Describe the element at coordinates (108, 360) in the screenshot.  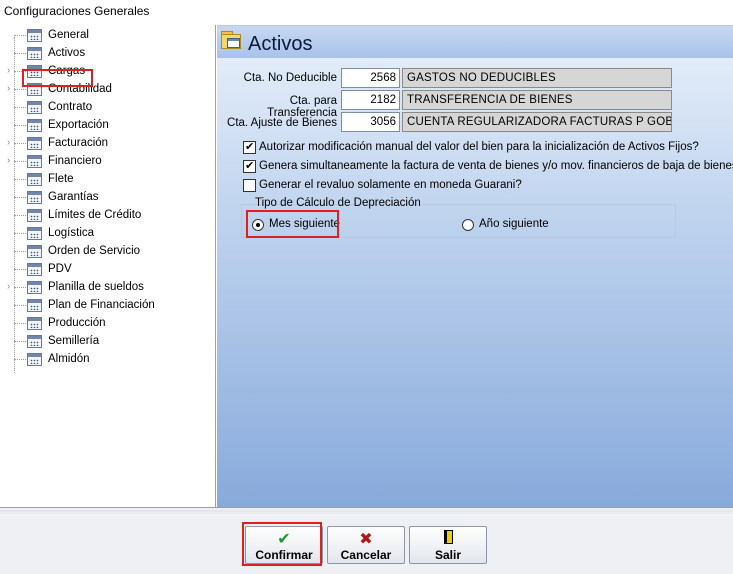
I see `tree-item: Almidón` at that location.